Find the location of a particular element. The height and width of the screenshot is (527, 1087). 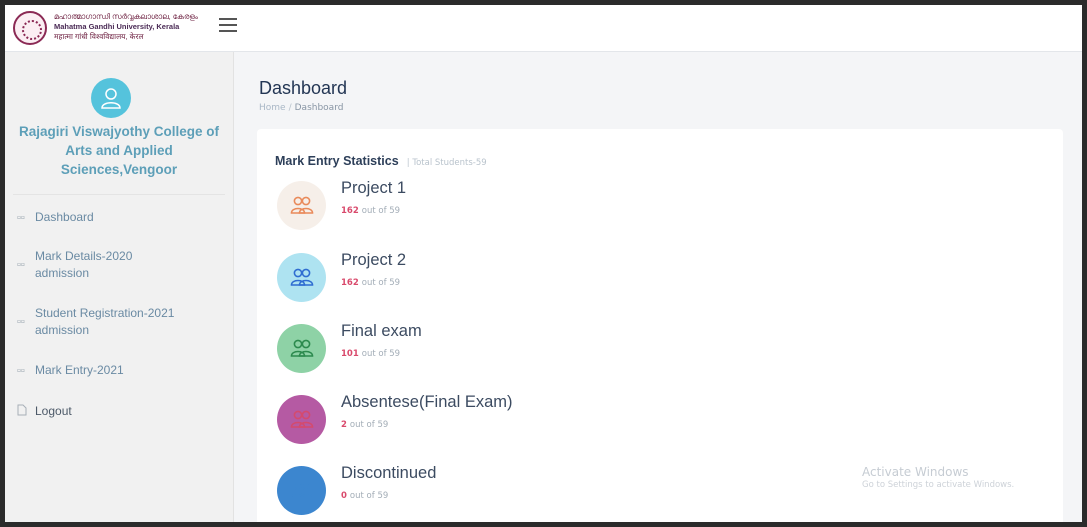

sidebar-item-mark-details-2020: ▫▫ Mark Details-2020 admission is located at coordinates (122, 265).